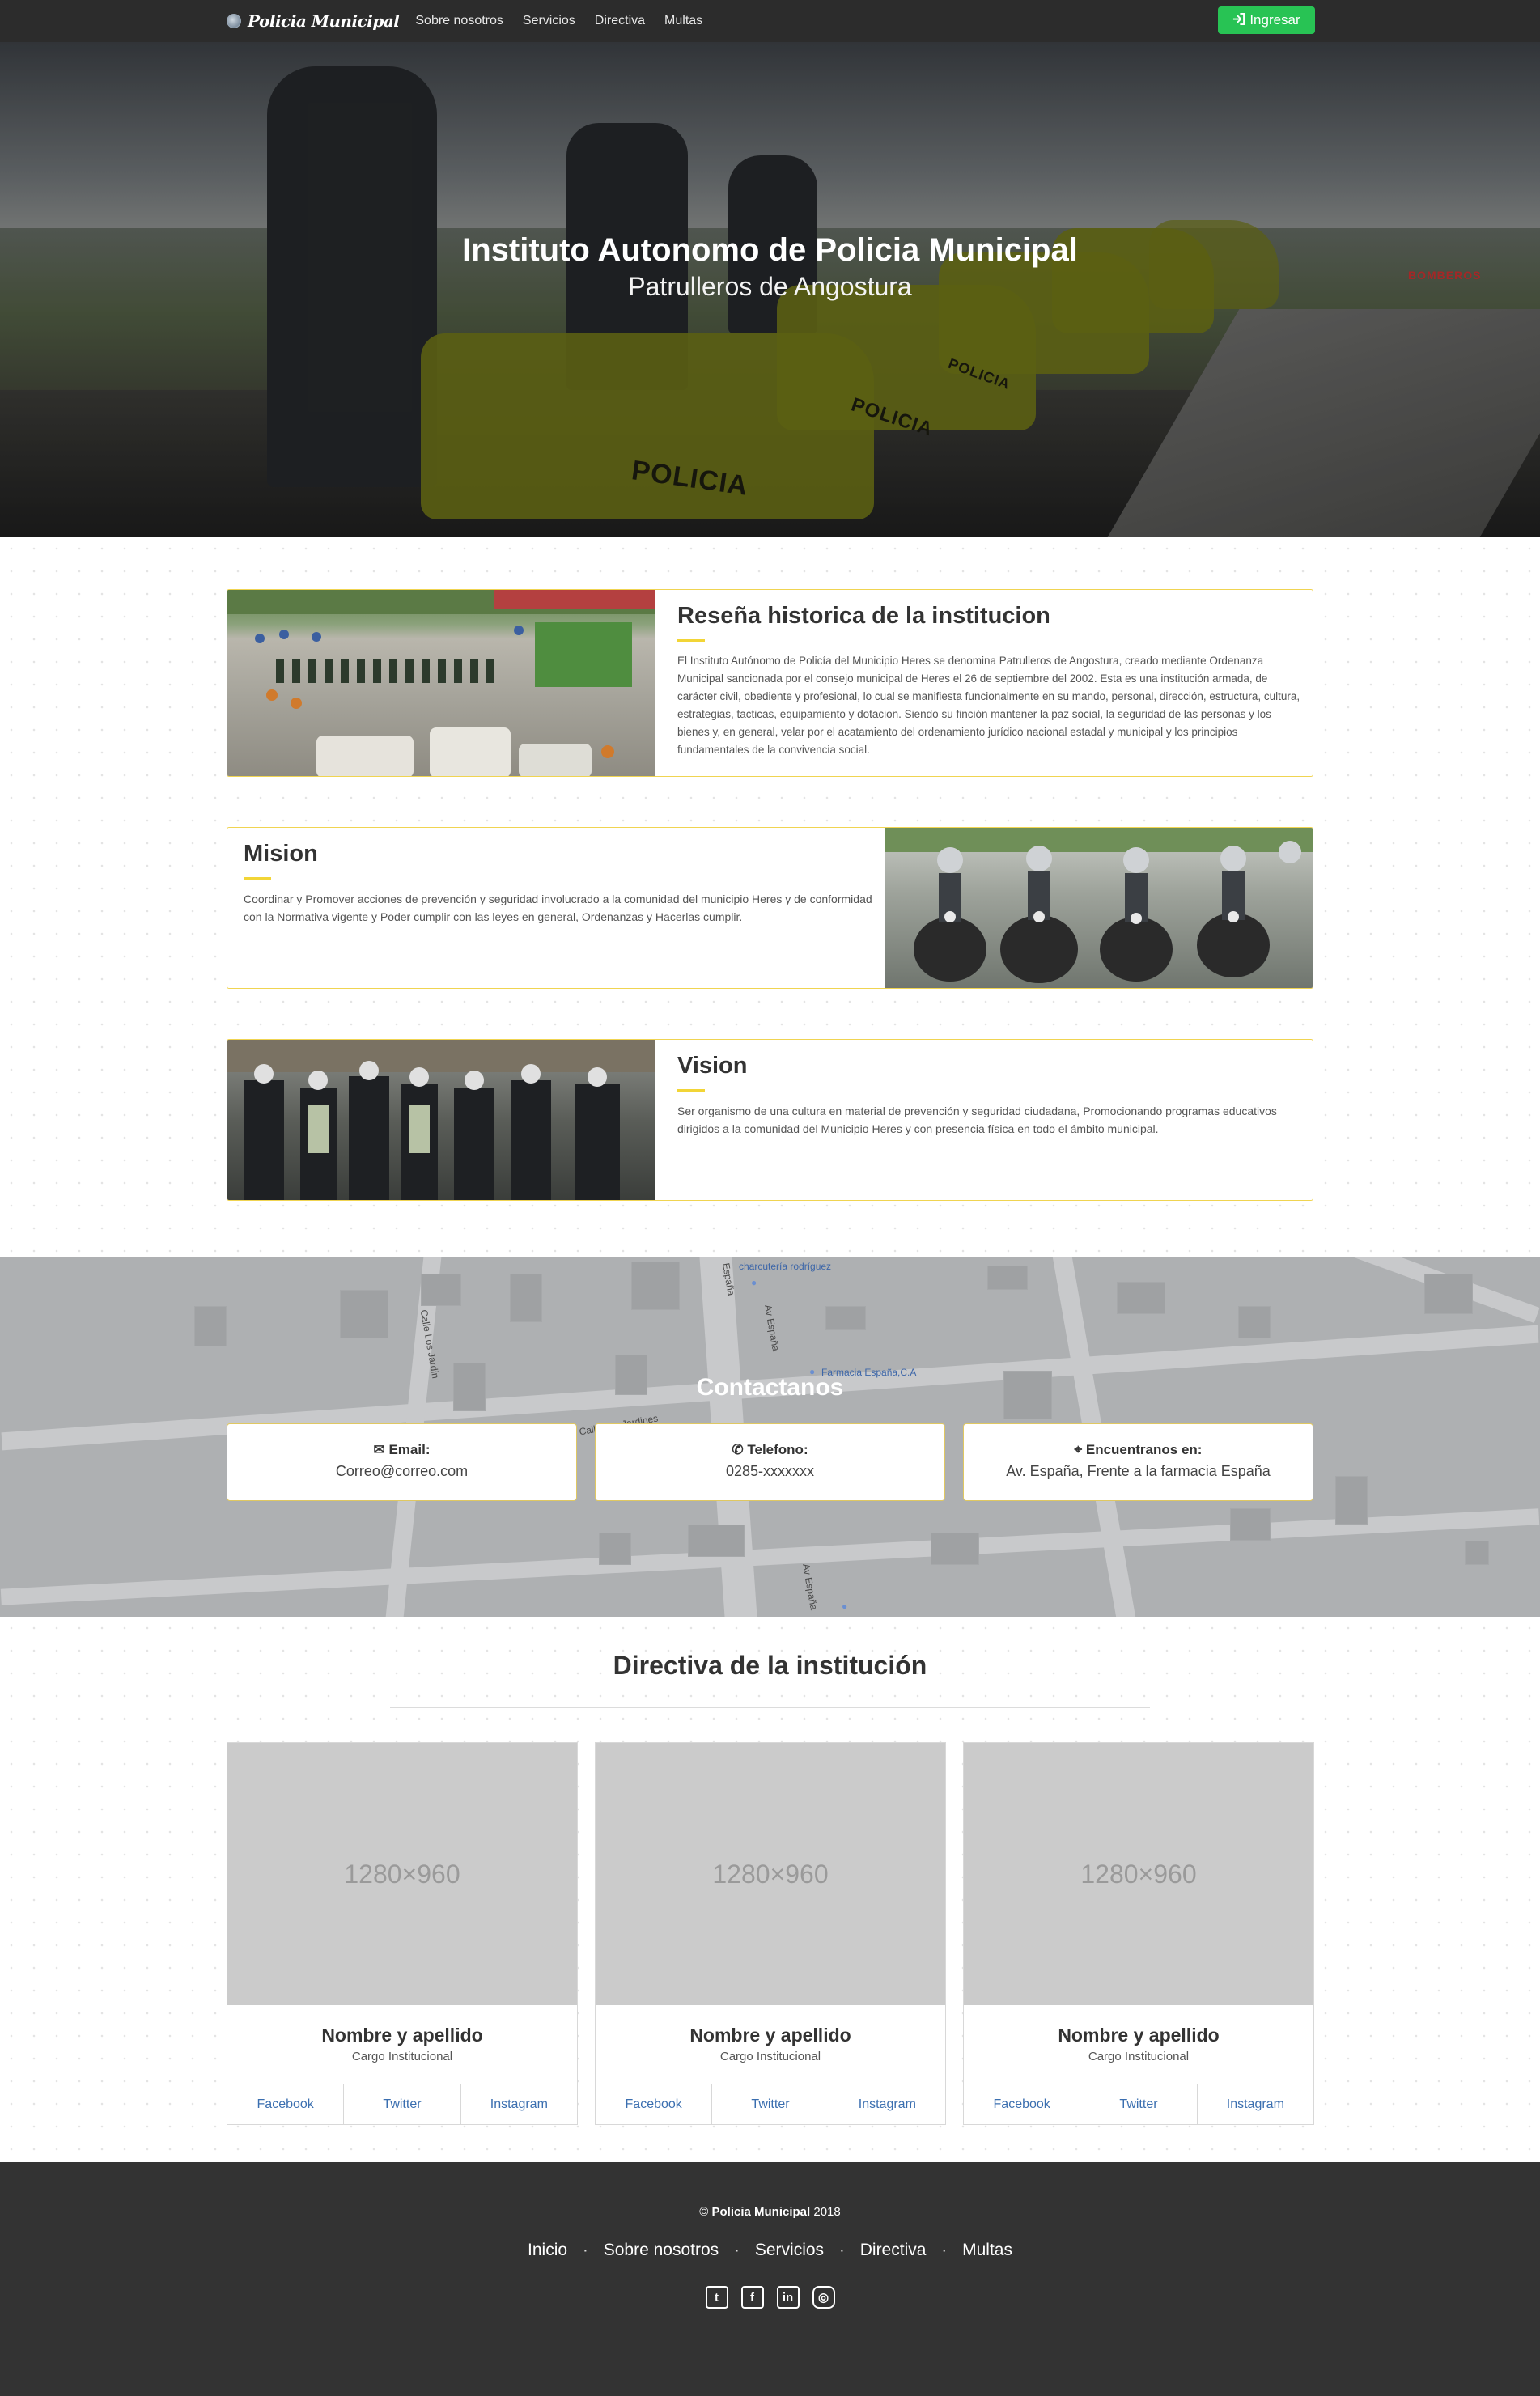 The height and width of the screenshot is (2396, 1540). I want to click on team-divider, so click(770, 1707).